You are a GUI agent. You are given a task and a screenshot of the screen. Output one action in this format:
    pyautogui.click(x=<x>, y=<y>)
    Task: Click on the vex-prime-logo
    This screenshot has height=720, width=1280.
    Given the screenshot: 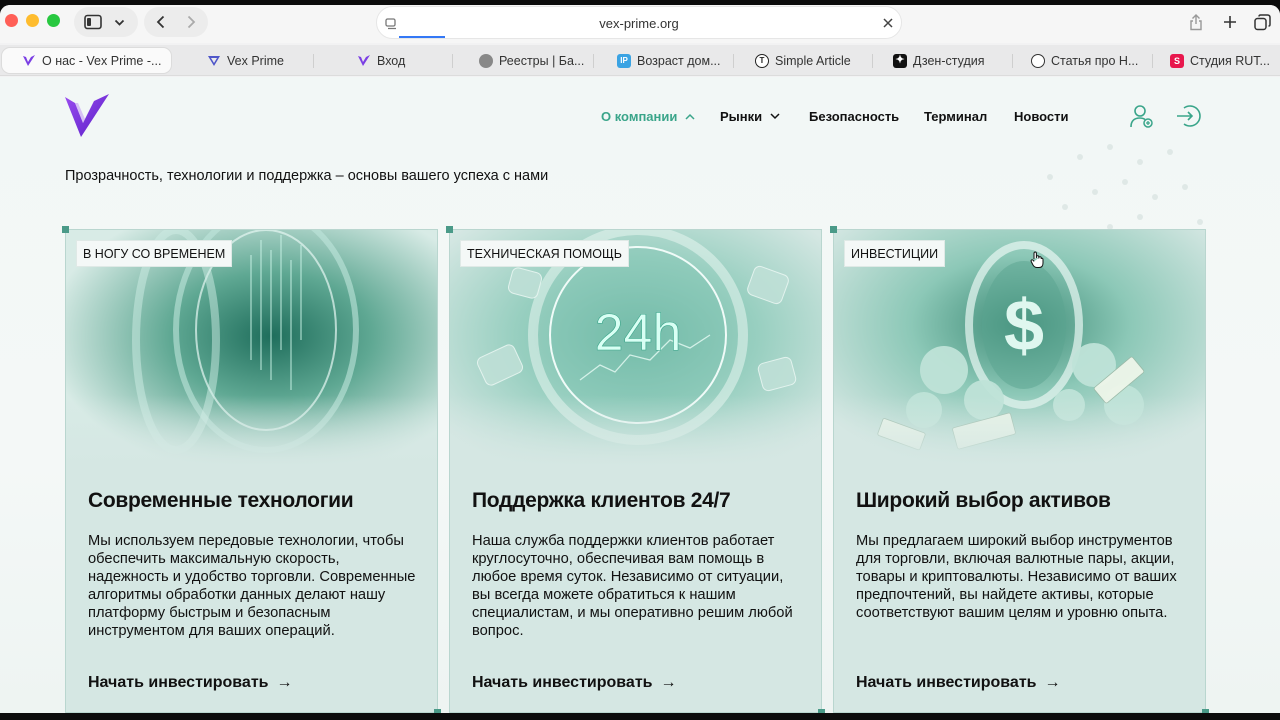 What is the action you would take?
    pyautogui.click(x=87, y=116)
    